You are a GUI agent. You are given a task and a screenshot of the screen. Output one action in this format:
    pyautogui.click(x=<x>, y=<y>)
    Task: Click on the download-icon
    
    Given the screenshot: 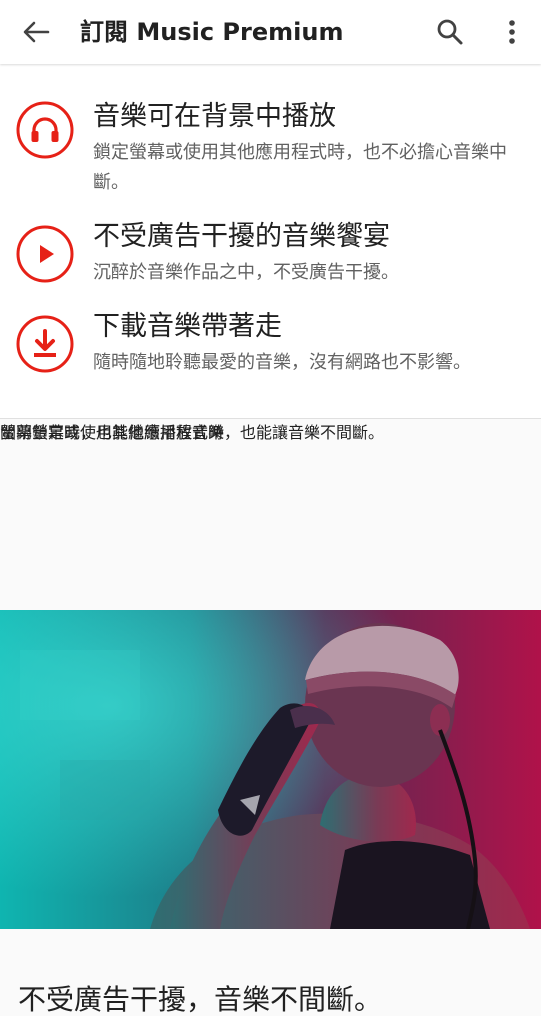 What is the action you would take?
    pyautogui.click(x=45, y=344)
    